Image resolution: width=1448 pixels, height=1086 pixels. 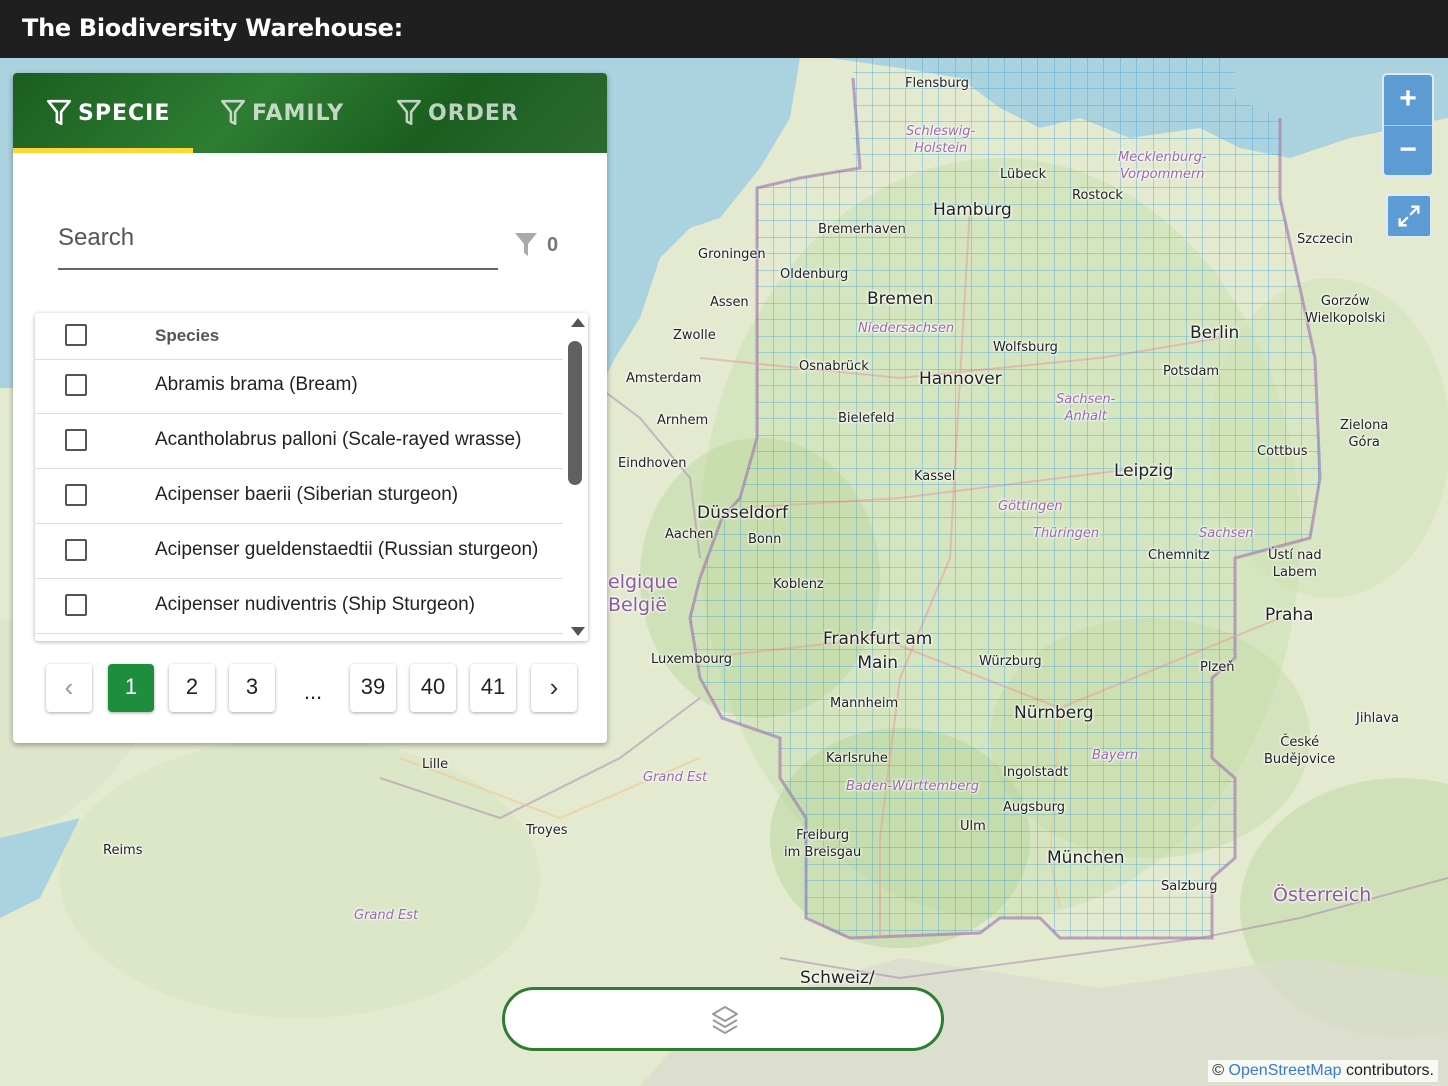 I want to click on place-label: Luxembourg, so click(x=692, y=659).